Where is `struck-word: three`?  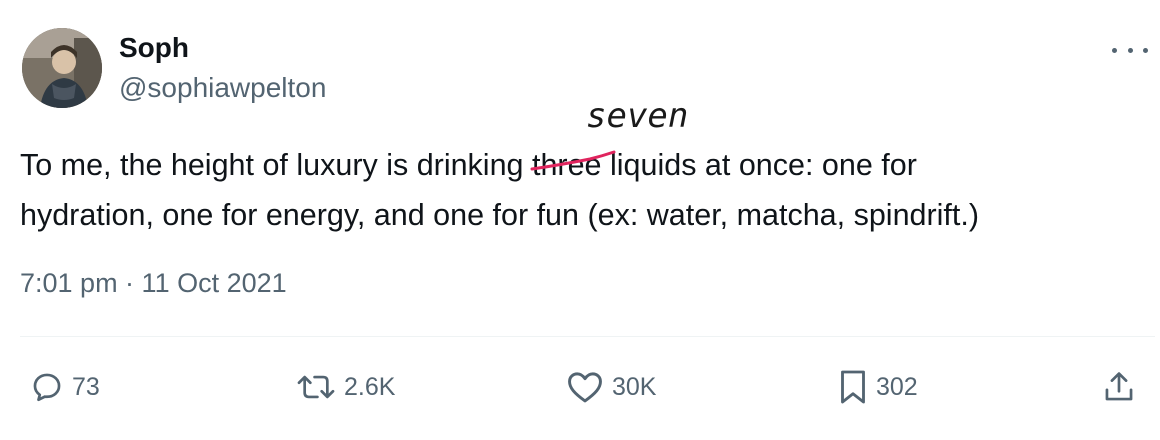 struck-word: three is located at coordinates (573, 165).